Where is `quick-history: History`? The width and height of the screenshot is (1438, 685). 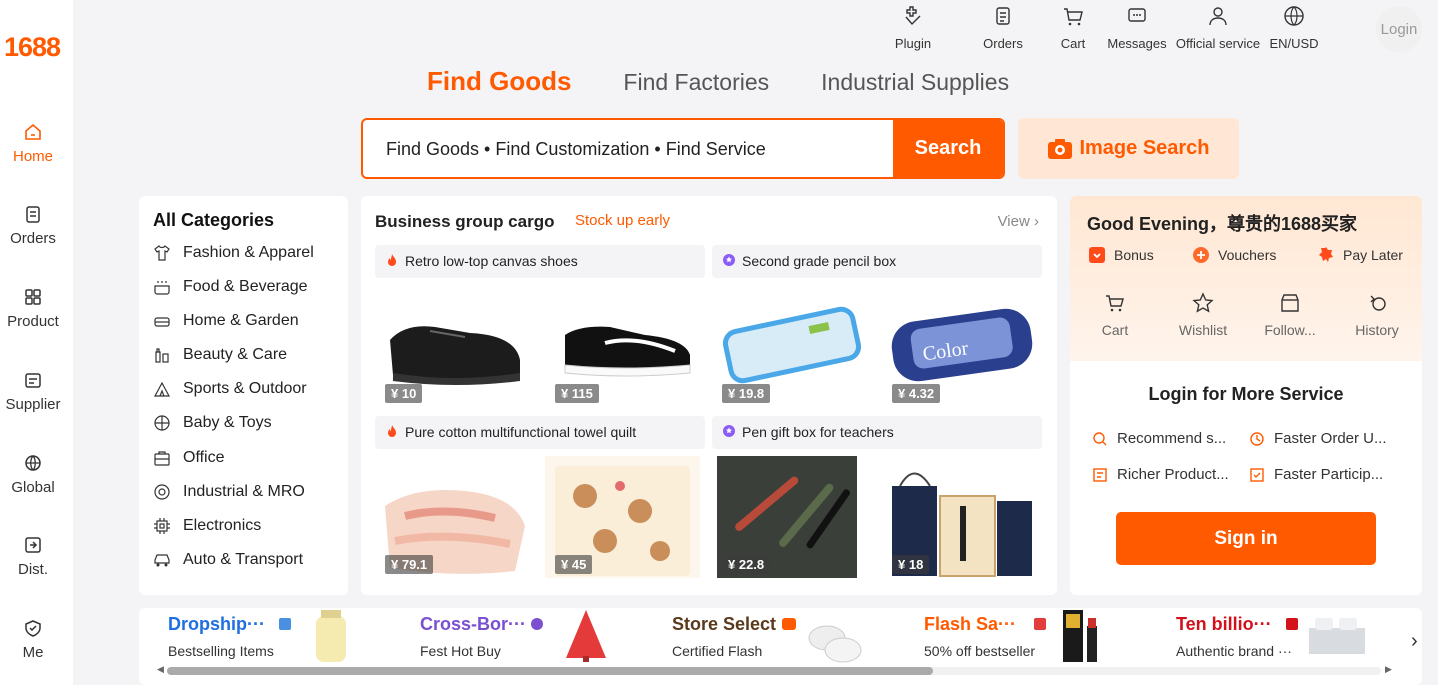 quick-history: History is located at coordinates (1377, 315).